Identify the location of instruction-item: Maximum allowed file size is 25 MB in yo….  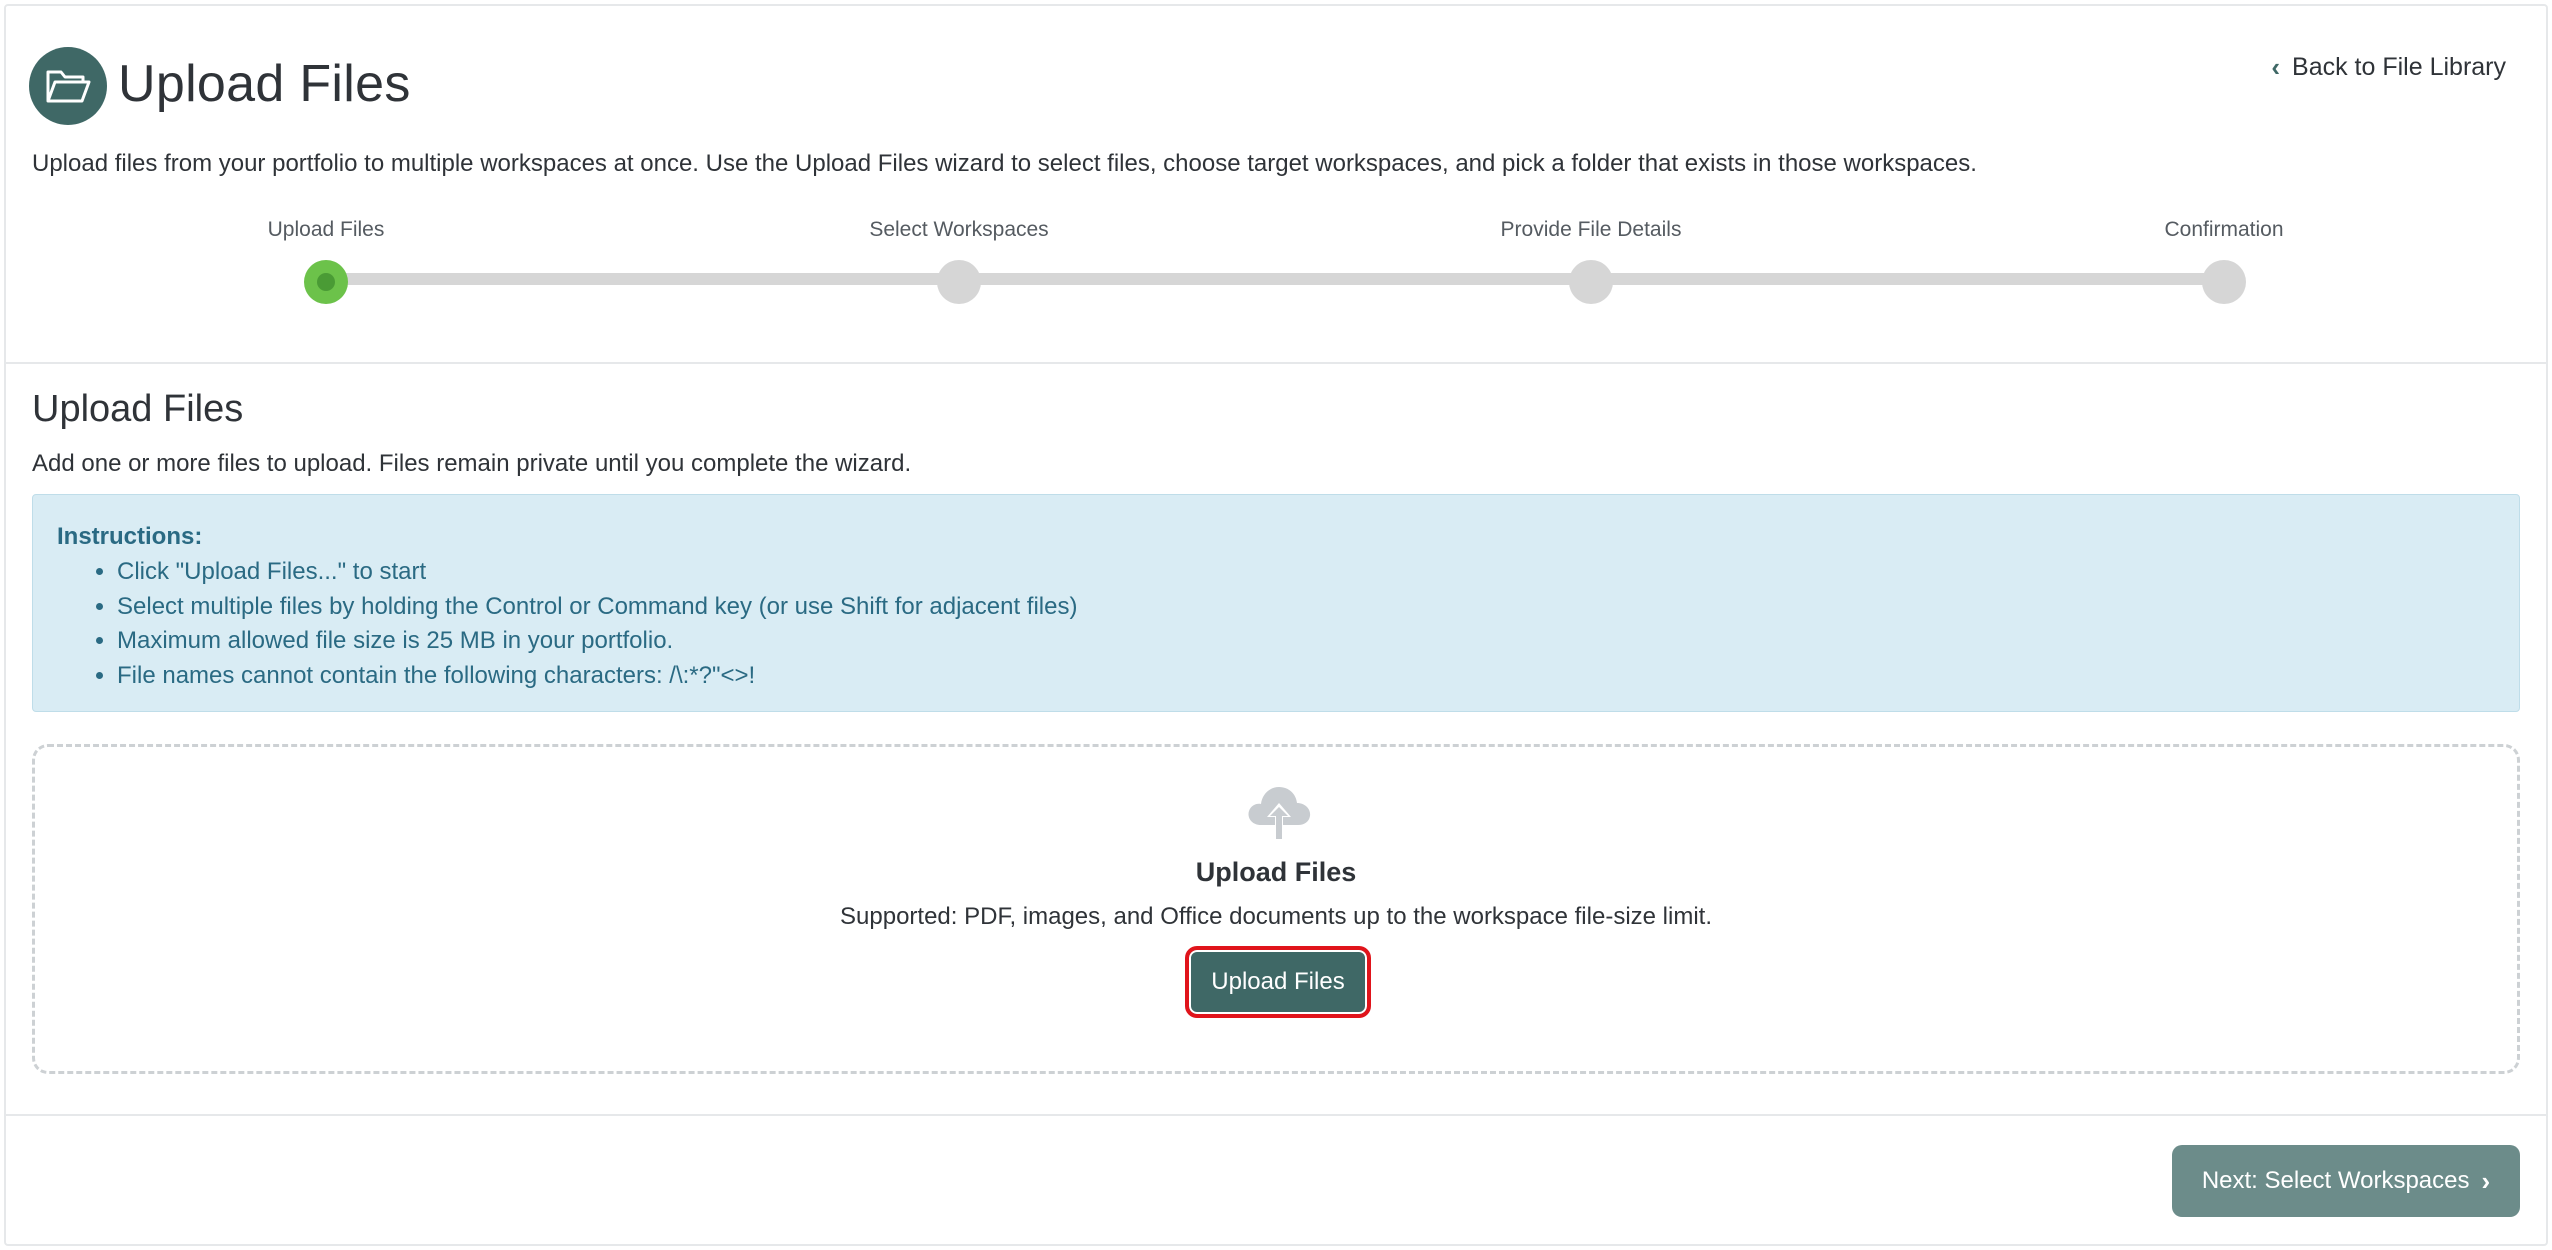
(597, 641).